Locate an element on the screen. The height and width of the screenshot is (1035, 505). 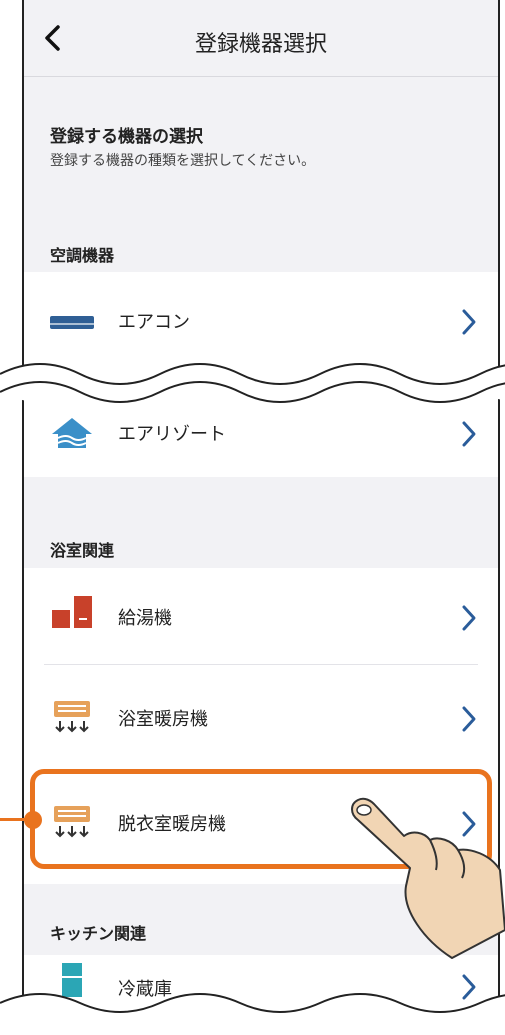
intro-title: 登録する機器の選択 is located at coordinates (126, 137).